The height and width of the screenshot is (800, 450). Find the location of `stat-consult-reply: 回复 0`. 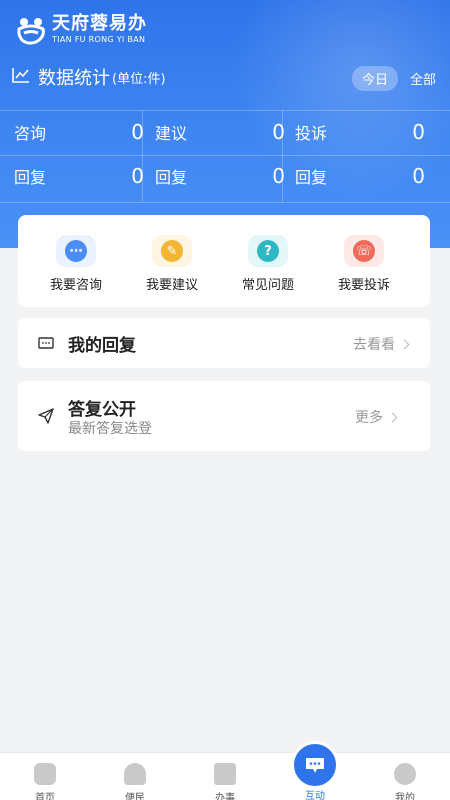

stat-consult-reply: 回复 0 is located at coordinates (79, 176).